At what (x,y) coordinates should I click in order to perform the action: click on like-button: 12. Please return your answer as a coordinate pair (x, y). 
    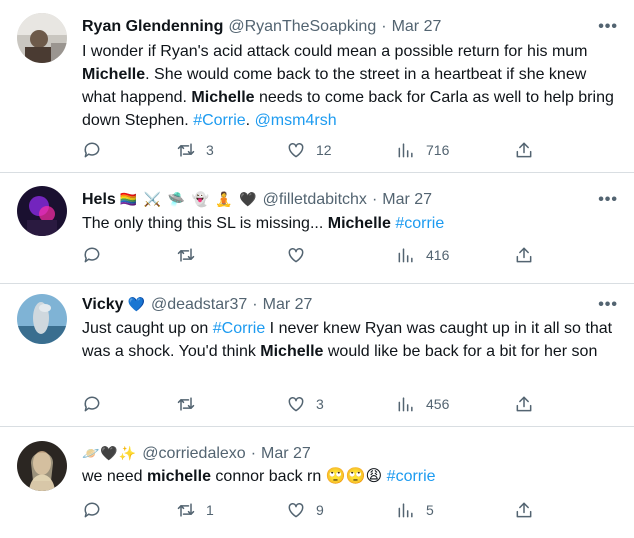
    Looking at the image, I should click on (309, 150).